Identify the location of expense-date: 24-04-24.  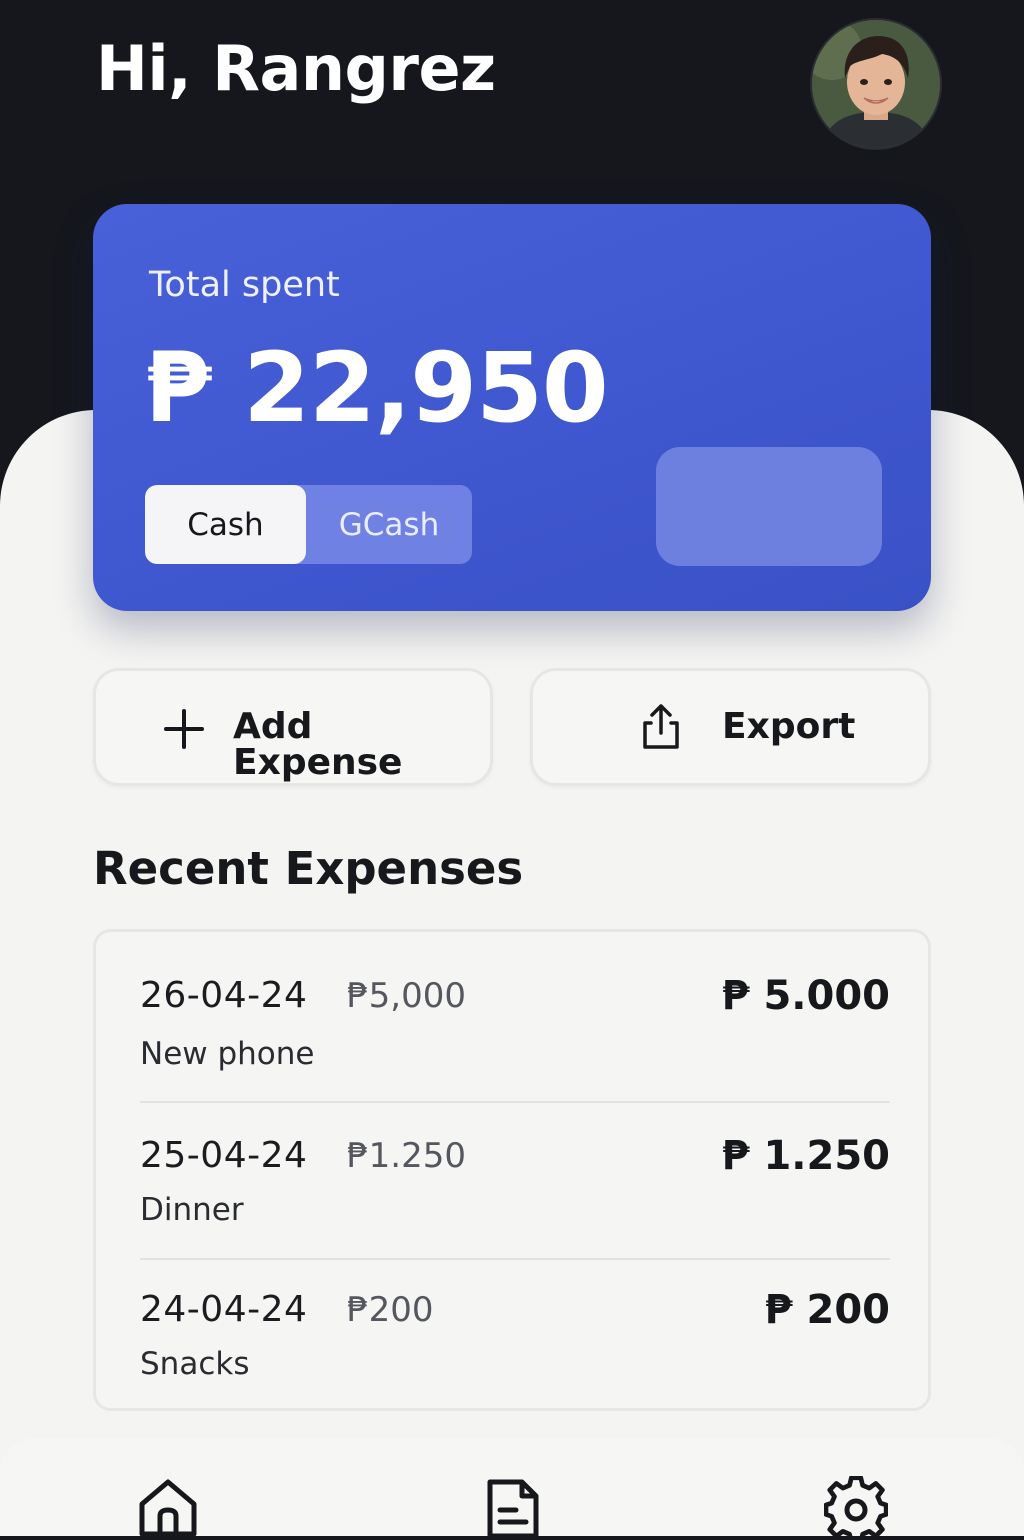
(224, 1309).